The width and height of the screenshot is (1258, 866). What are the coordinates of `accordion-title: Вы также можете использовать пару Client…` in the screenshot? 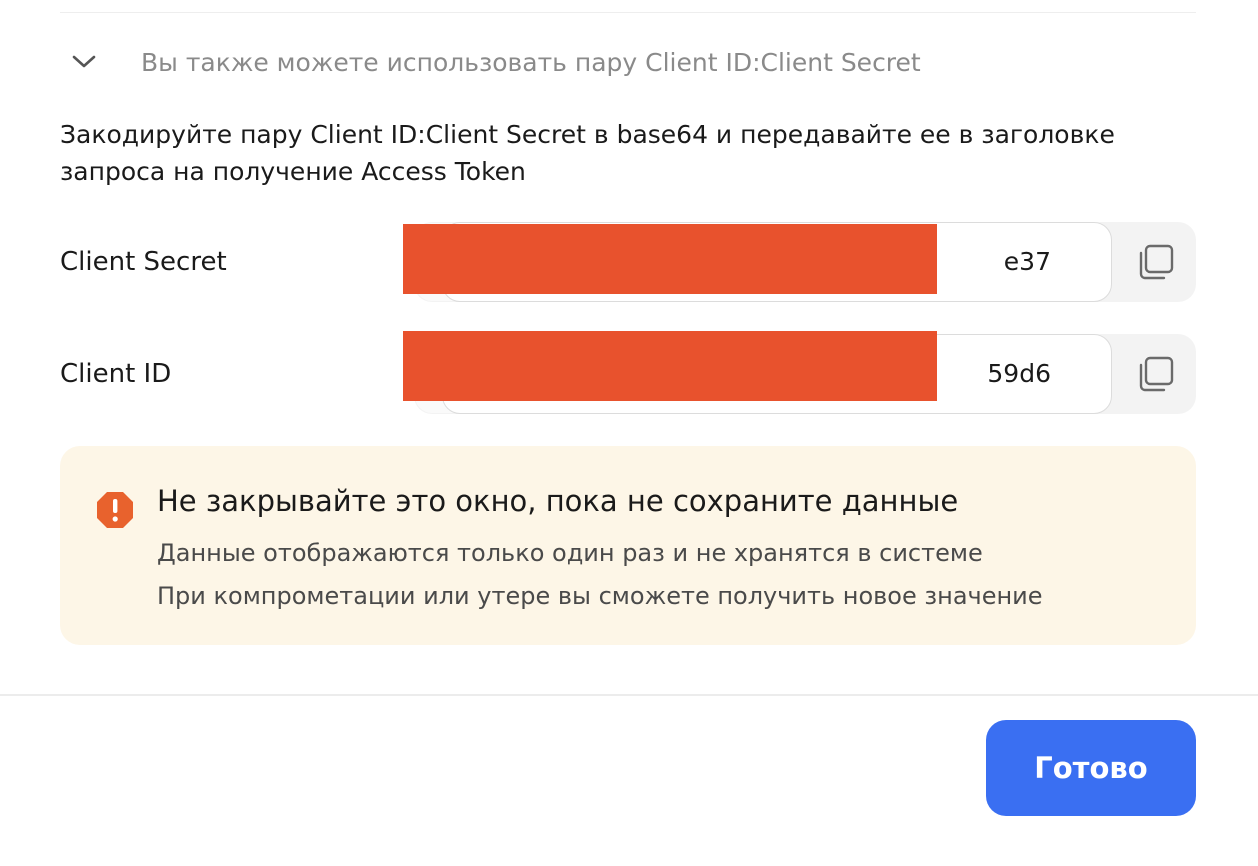 It's located at (531, 62).